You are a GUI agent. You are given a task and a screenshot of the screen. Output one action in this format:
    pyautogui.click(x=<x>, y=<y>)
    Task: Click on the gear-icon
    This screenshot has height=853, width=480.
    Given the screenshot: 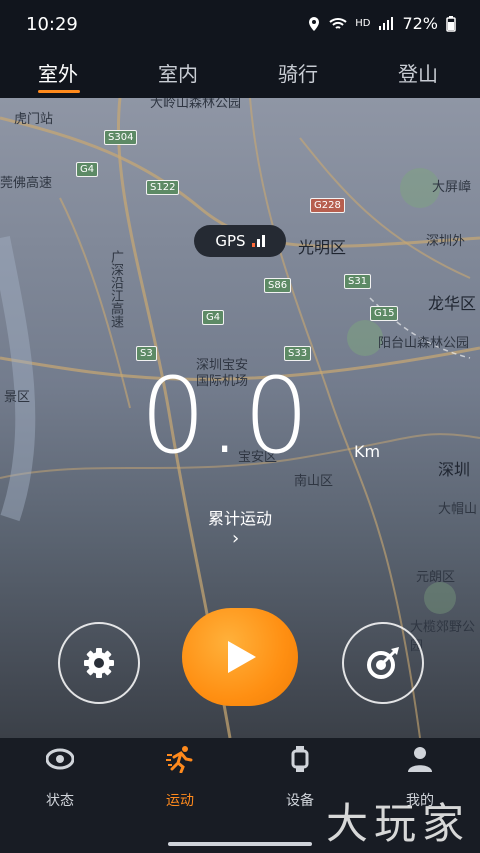 What is the action you would take?
    pyautogui.click(x=99, y=663)
    